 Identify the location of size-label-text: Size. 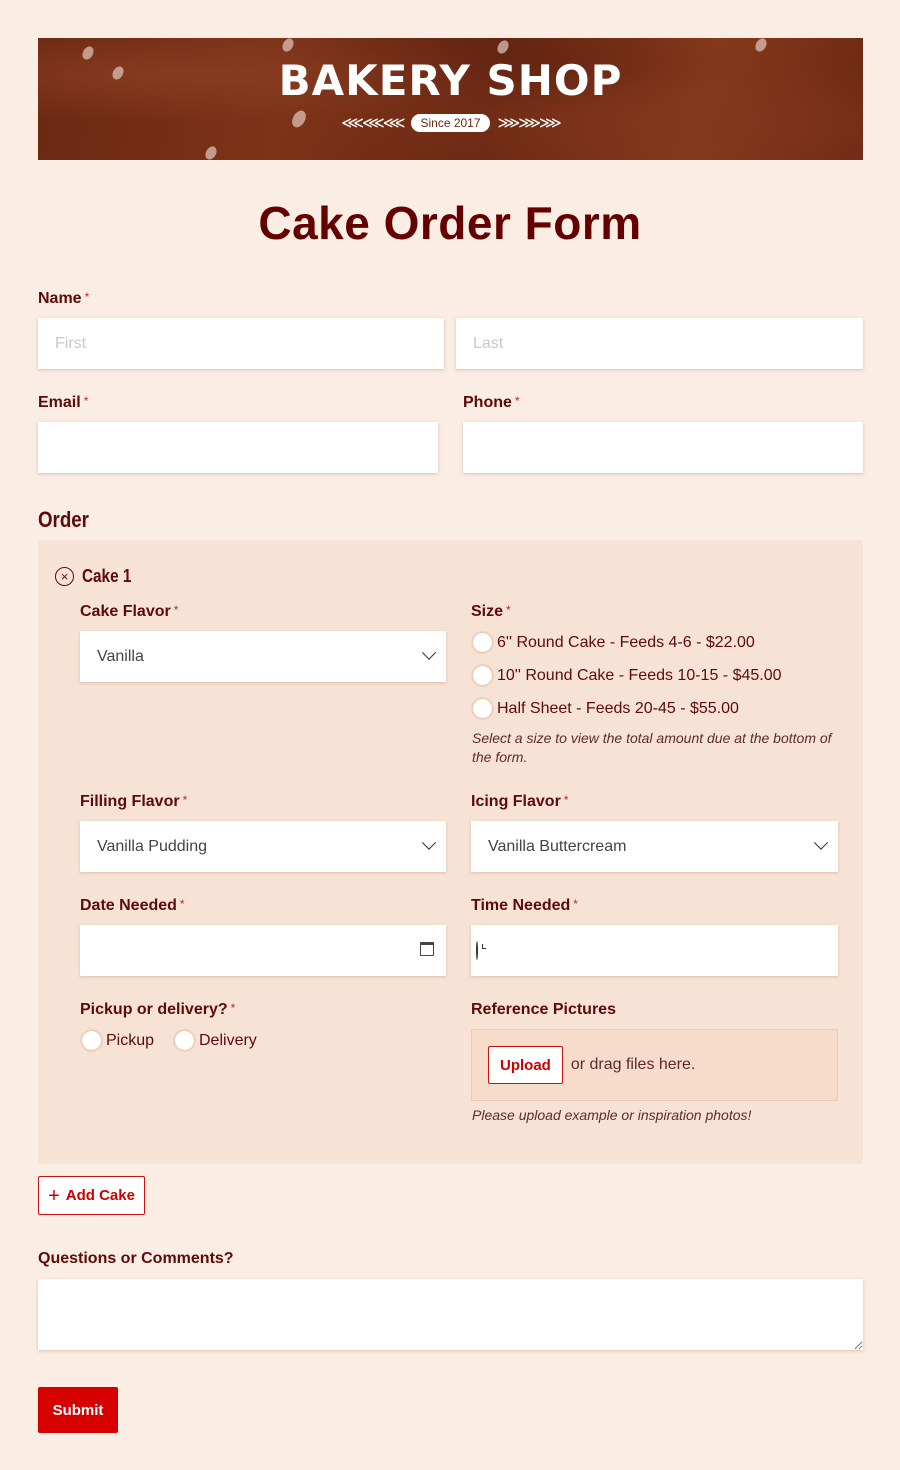
(487, 611).